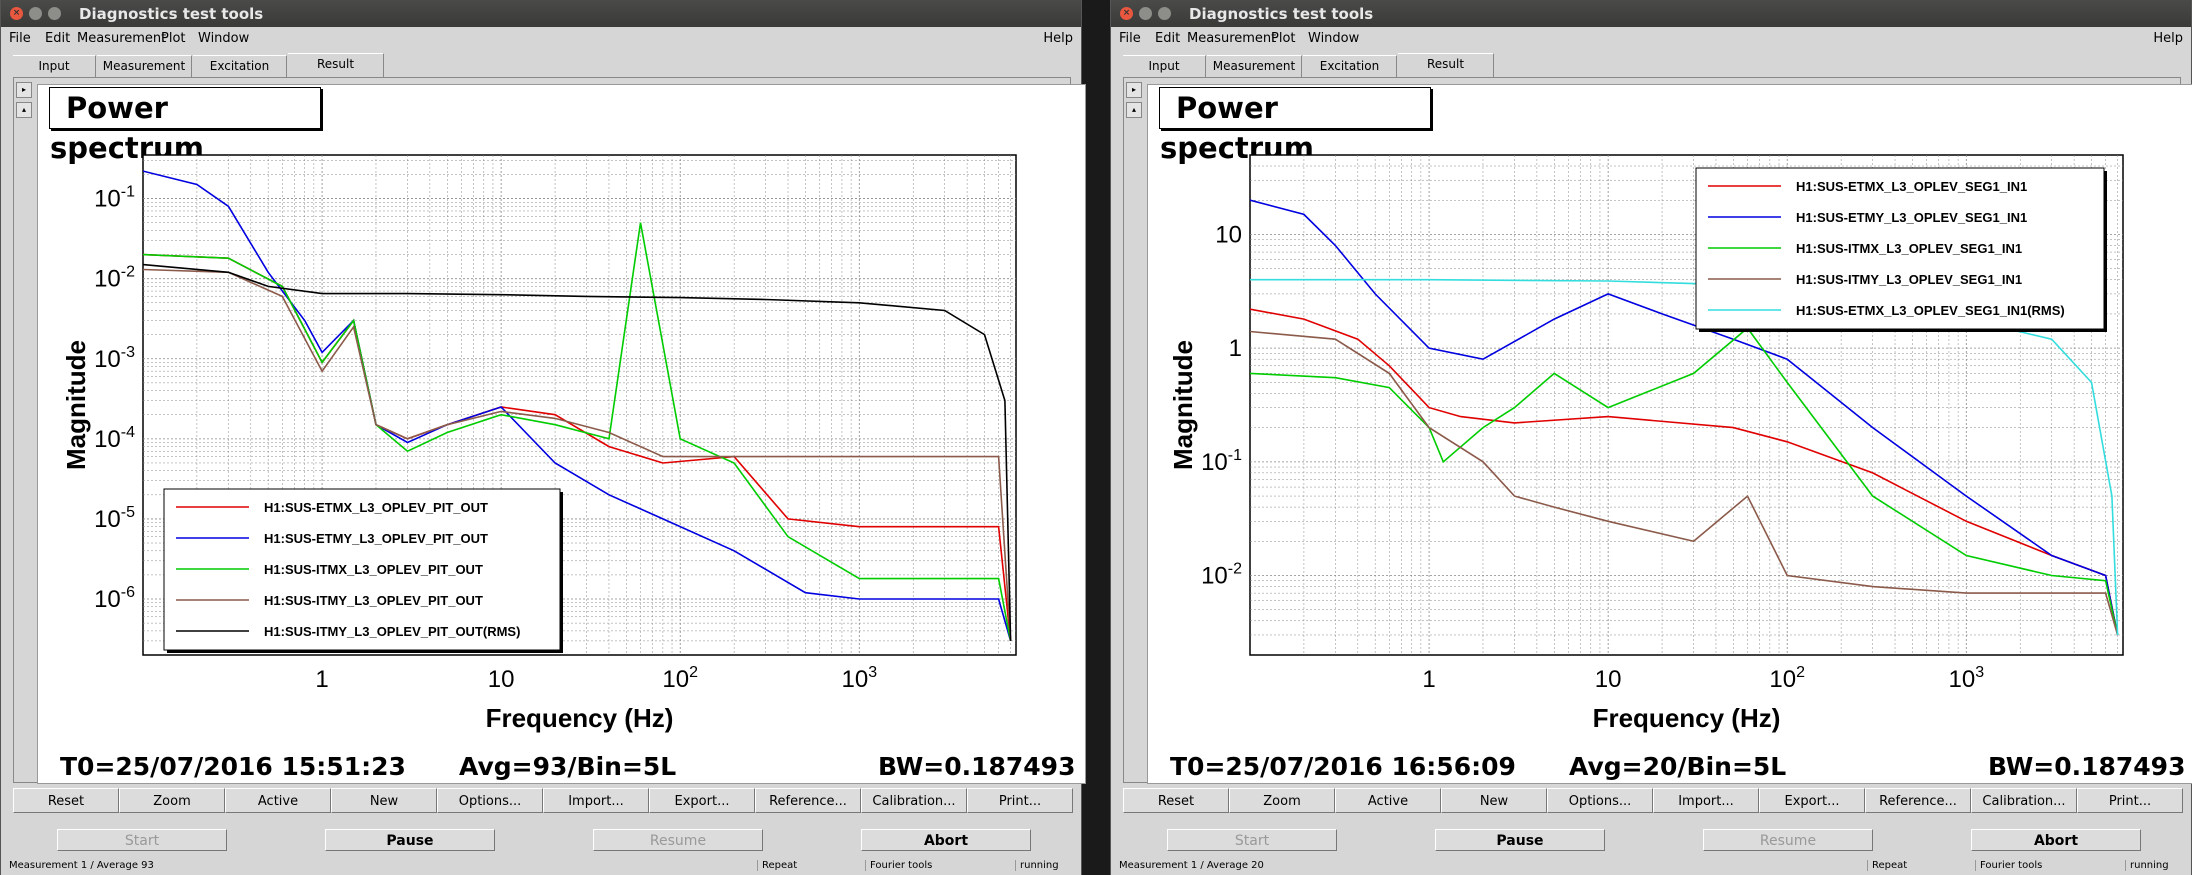 This screenshot has height=875, width=2192. Describe the element at coordinates (373, 569) in the screenshot. I see `legend-entry: H1:SUS-ITMX_L3_OPLEV_PIT_OUT` at that location.